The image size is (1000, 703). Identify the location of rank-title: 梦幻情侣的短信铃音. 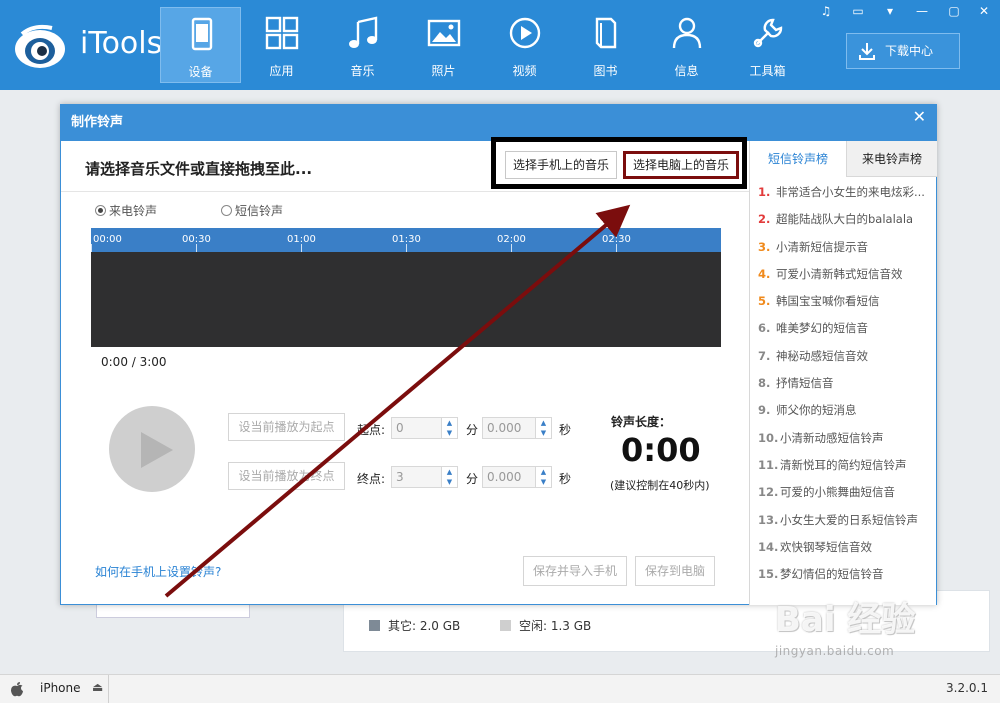
(832, 574).